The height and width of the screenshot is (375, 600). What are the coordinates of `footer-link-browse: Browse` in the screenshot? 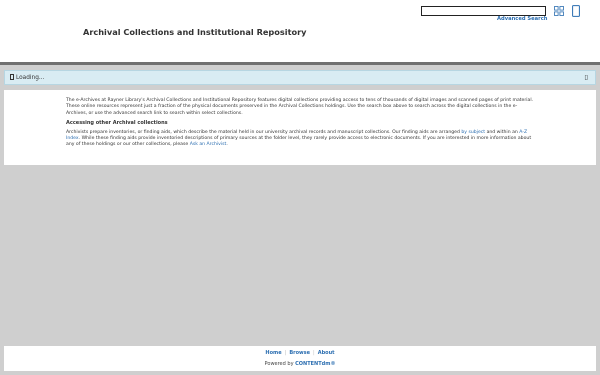 It's located at (299, 353).